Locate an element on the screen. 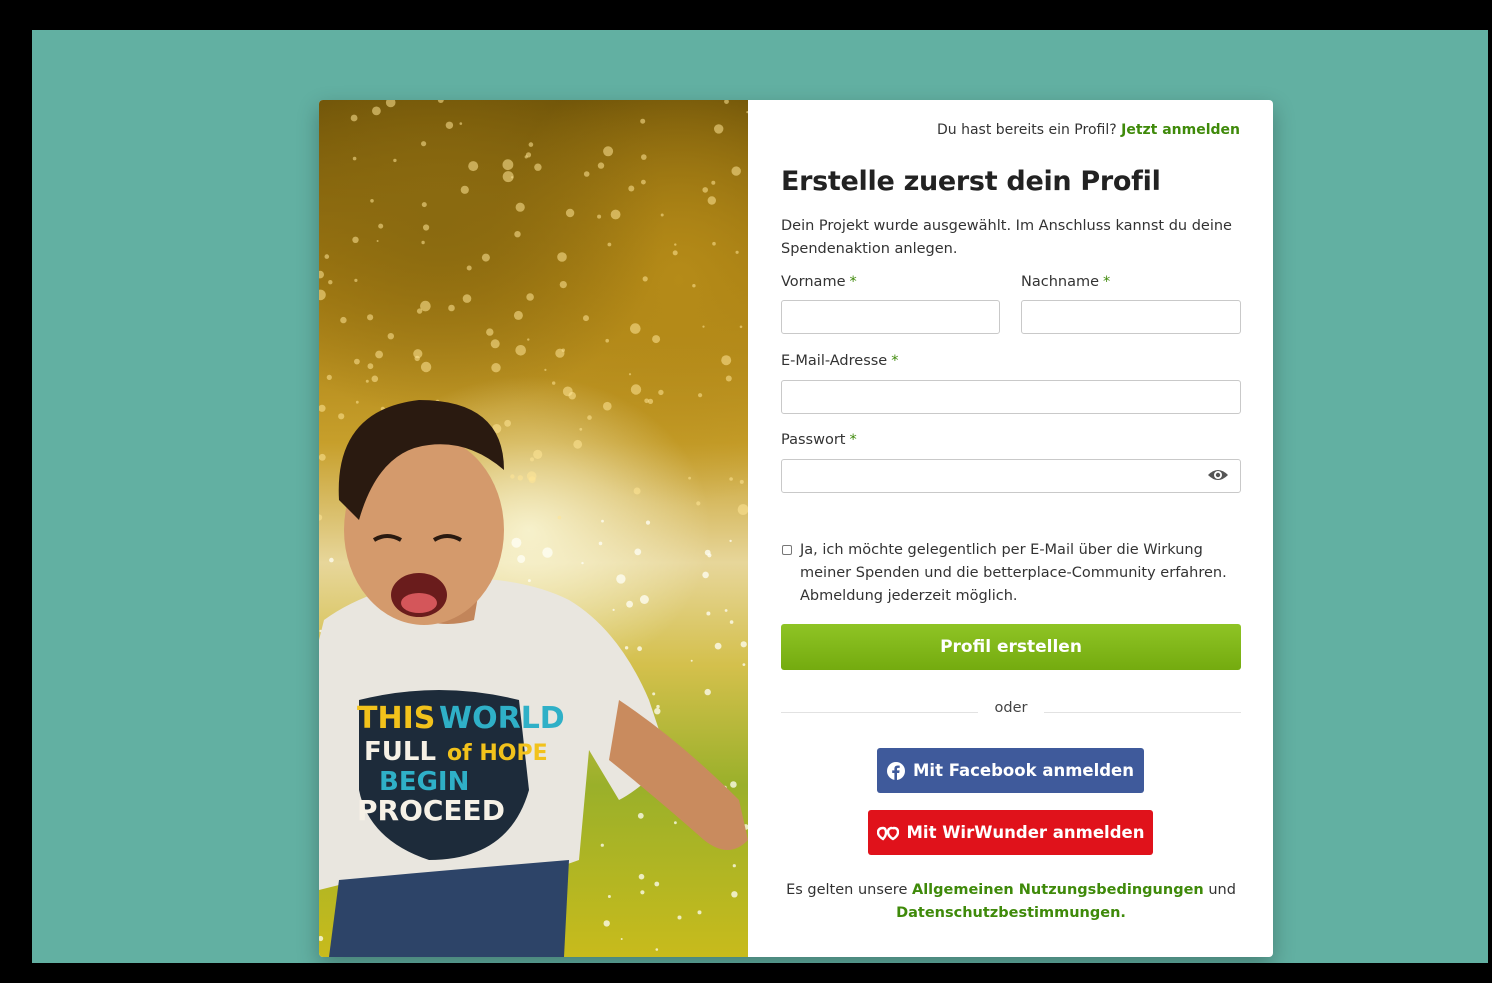 The width and height of the screenshot is (1492, 983). svg-text: PROCEED is located at coordinates (431, 810).